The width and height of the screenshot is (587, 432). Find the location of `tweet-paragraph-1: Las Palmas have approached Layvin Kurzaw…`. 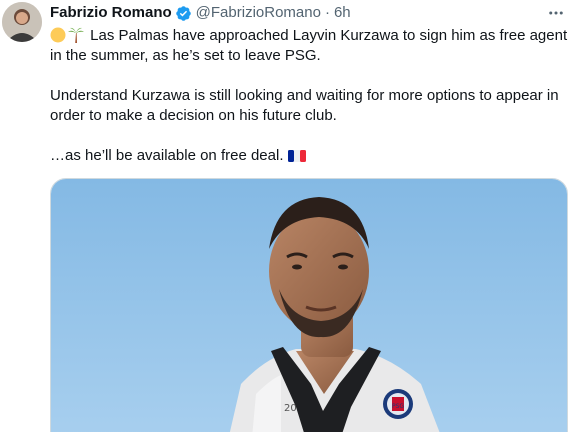

tweet-paragraph-1: Las Palmas have approached Layvin Kurzaw… is located at coordinates (310, 46).